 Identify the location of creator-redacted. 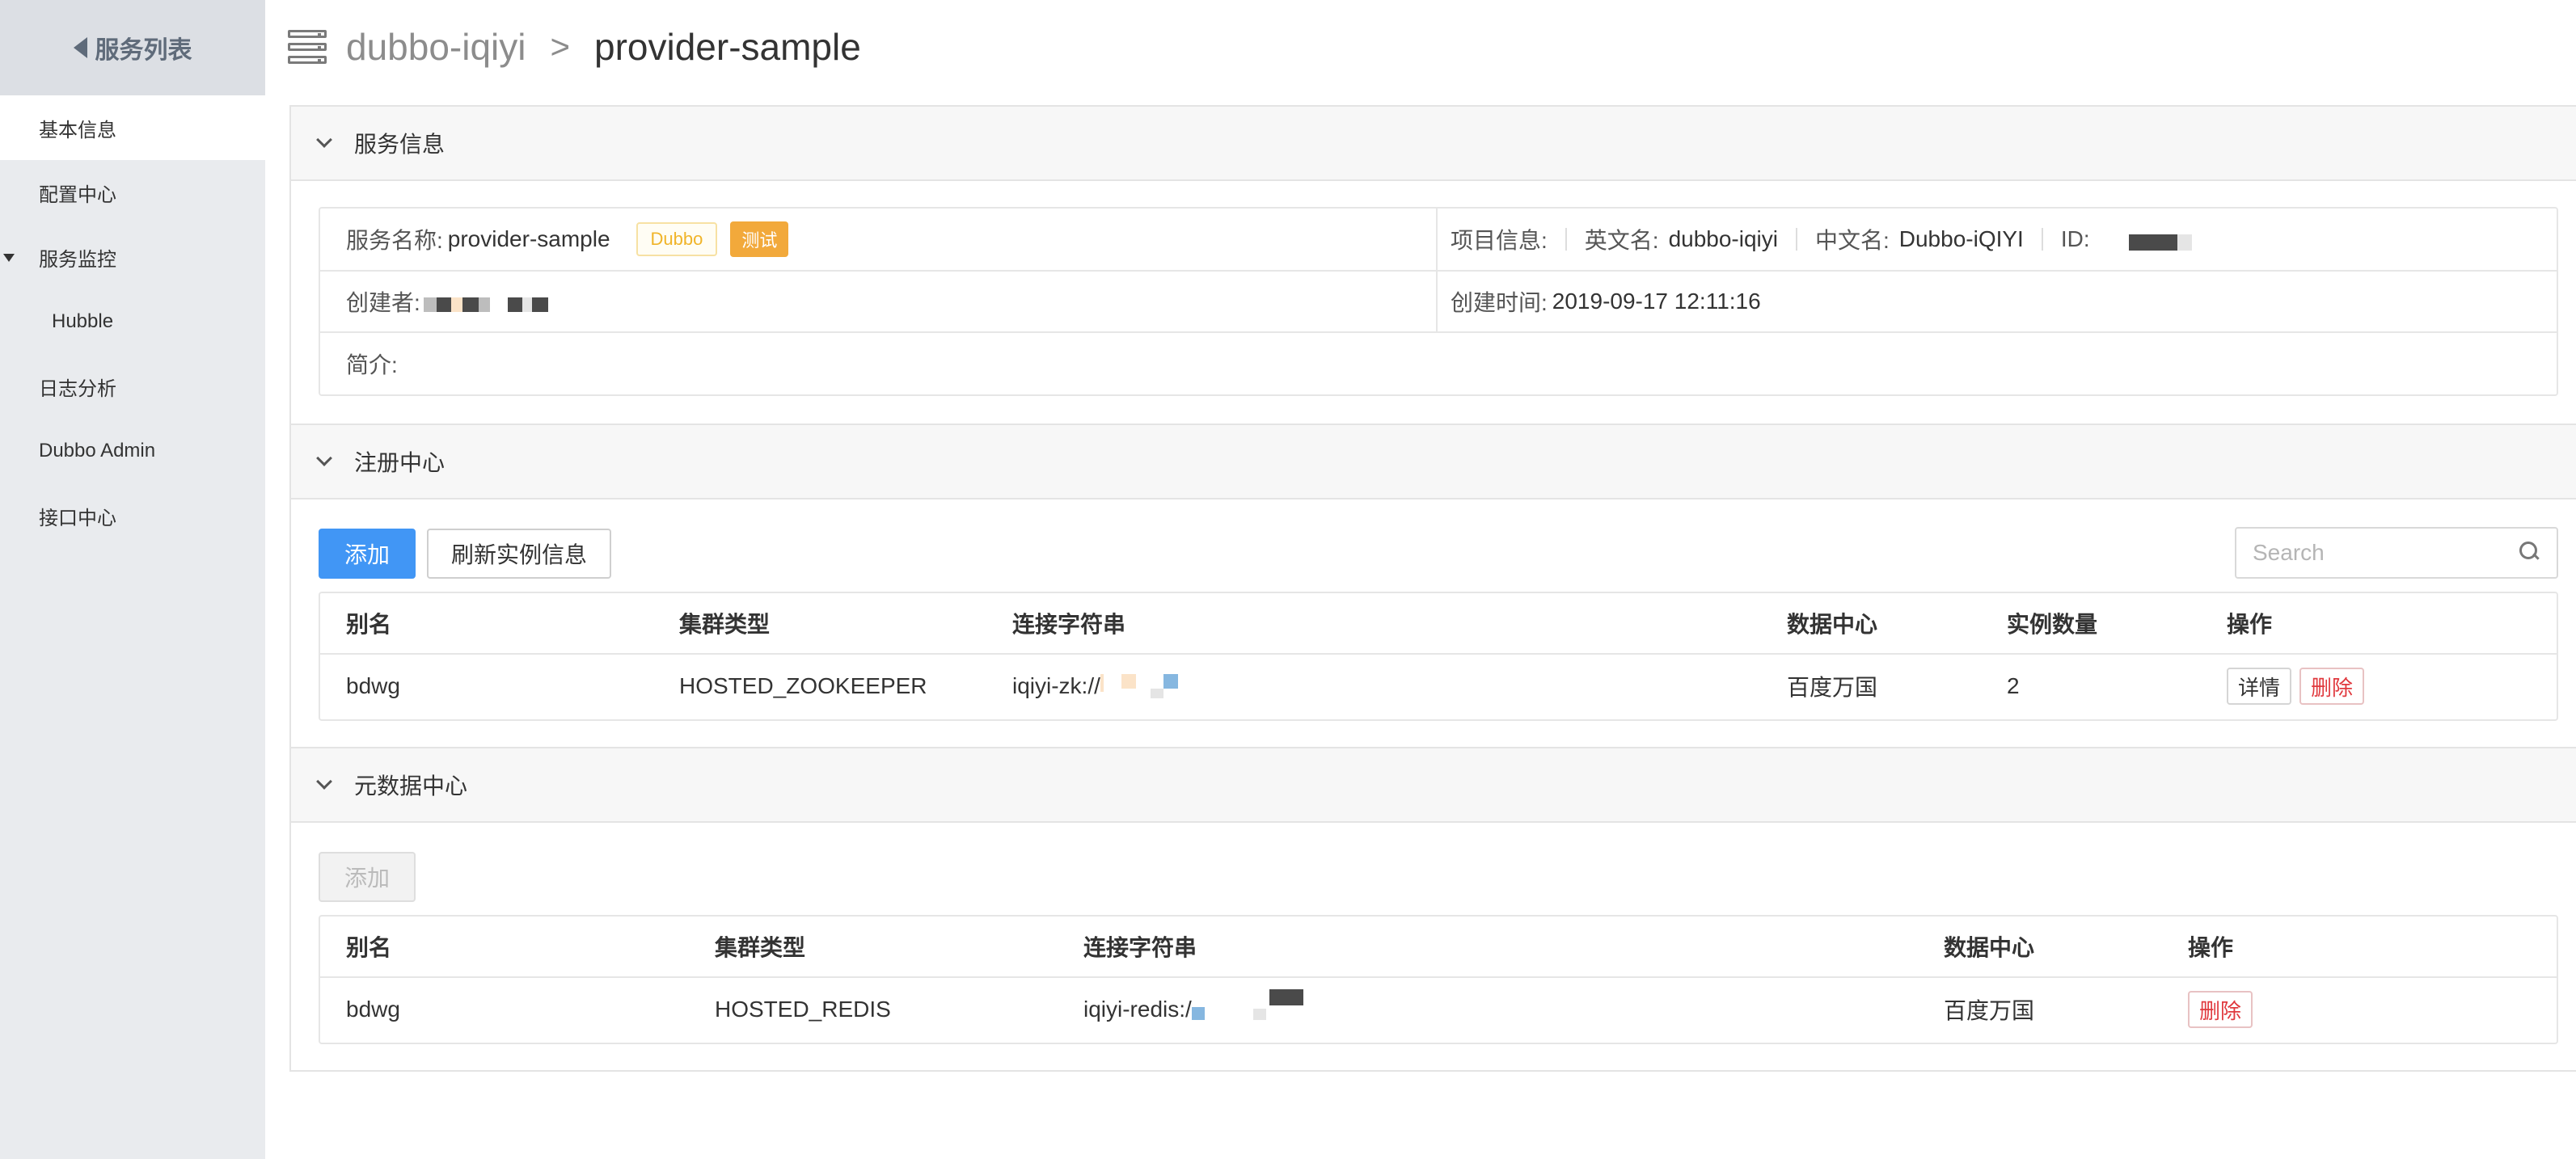
(484, 304).